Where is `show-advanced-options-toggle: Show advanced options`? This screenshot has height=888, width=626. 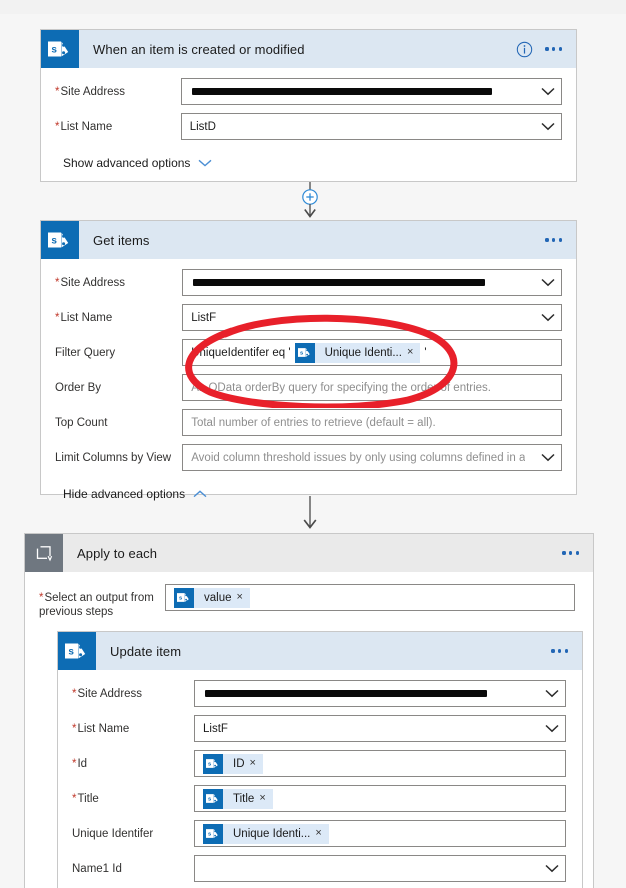
show-advanced-options-toggle: Show advanced options is located at coordinates (308, 161).